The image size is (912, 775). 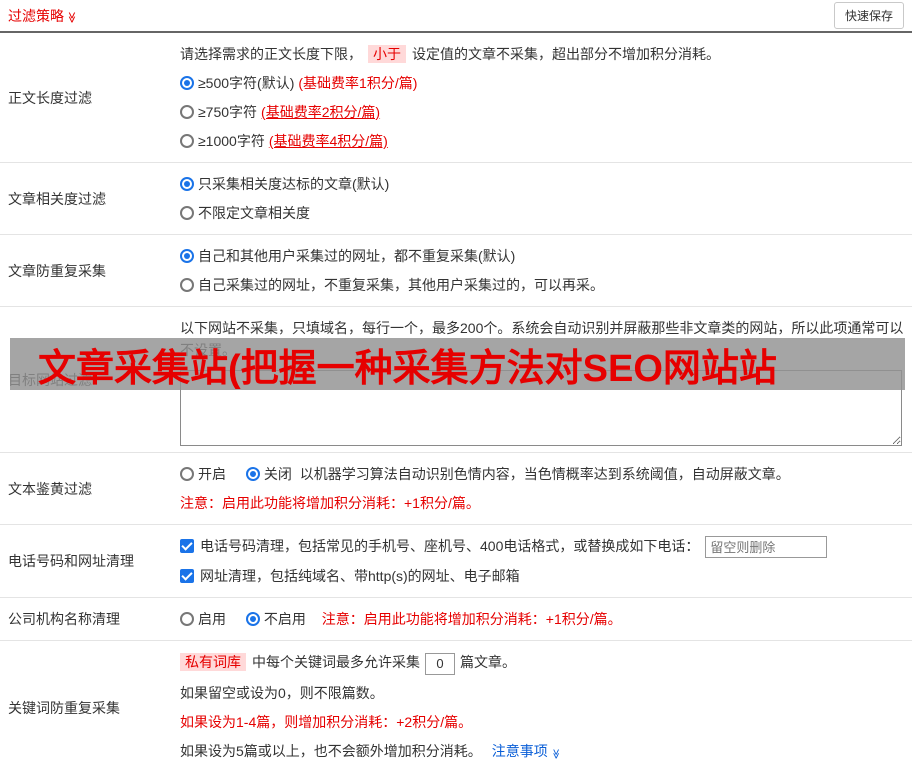 What do you see at coordinates (401, 285) in the screenshot?
I see `radio-label: 自己采集过的网址，不重复采集，其他用户采集过的，可以再采。` at bounding box center [401, 285].